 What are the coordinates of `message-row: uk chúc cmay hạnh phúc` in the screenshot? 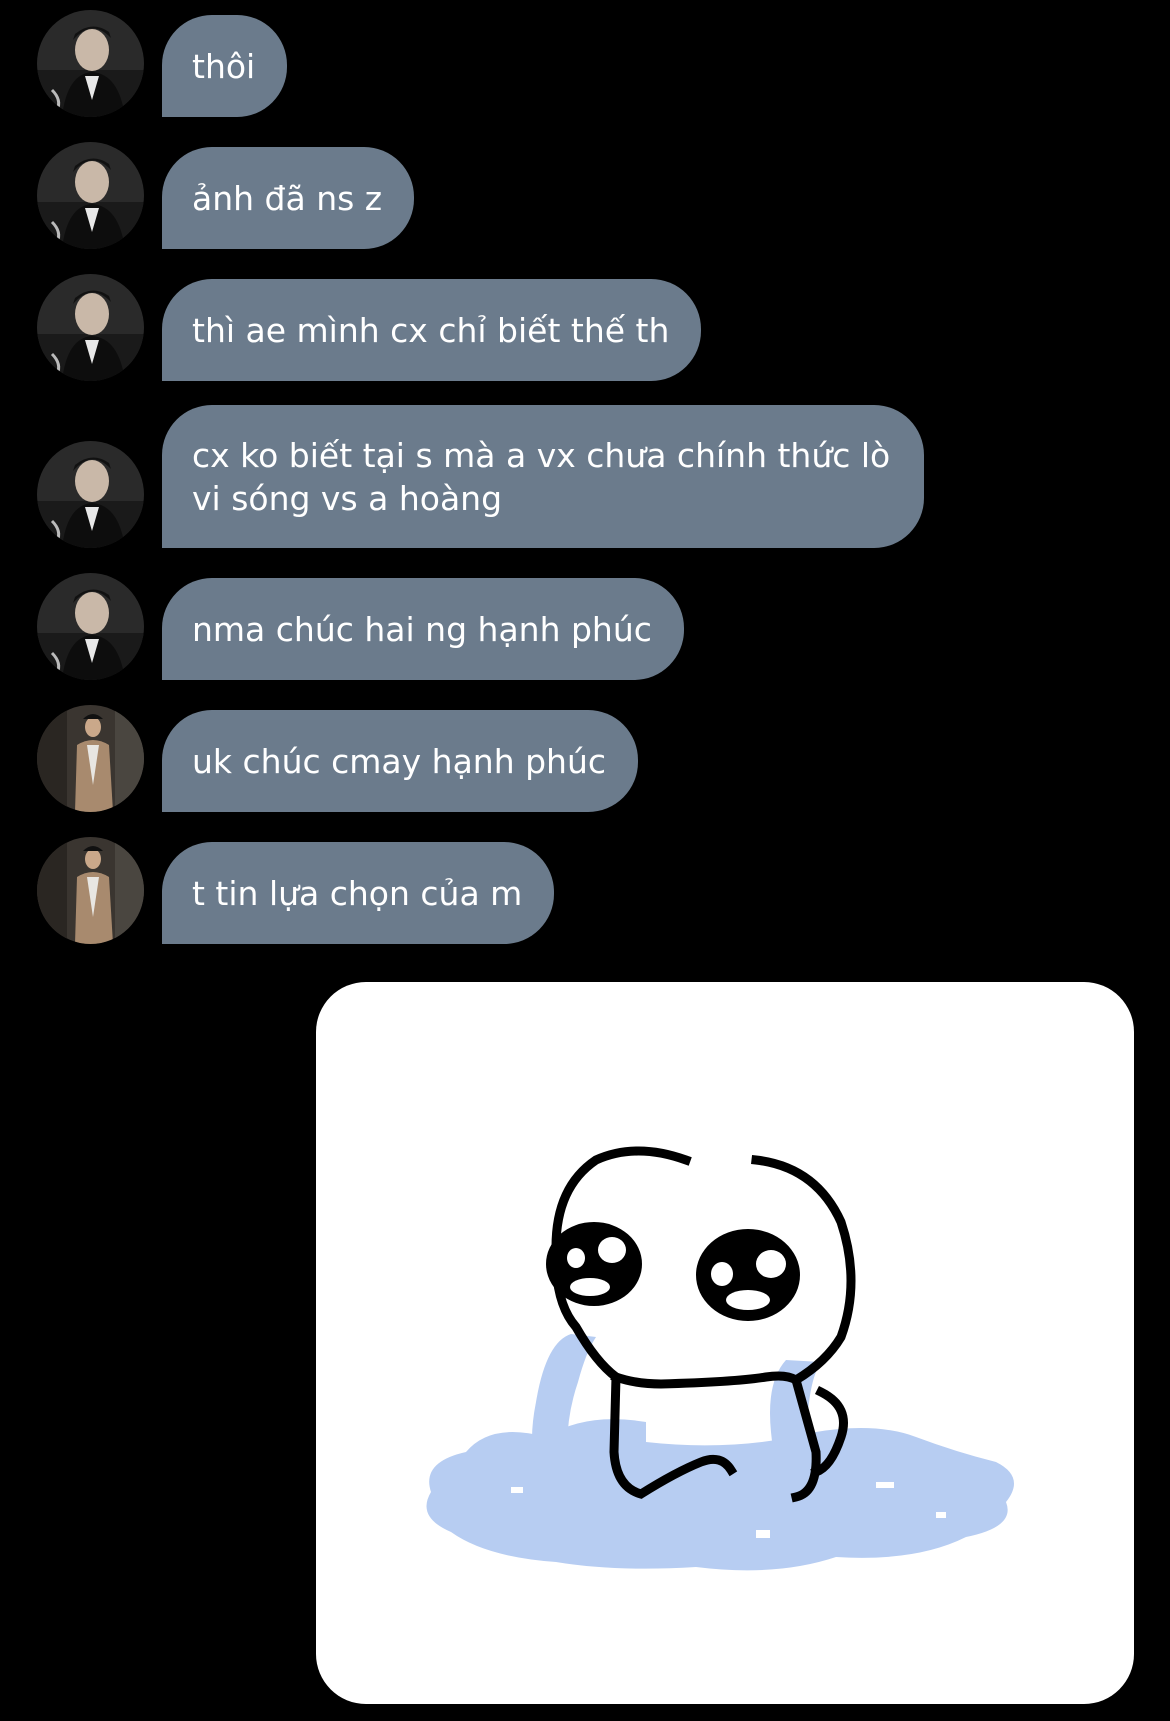 It's located at (585, 759).